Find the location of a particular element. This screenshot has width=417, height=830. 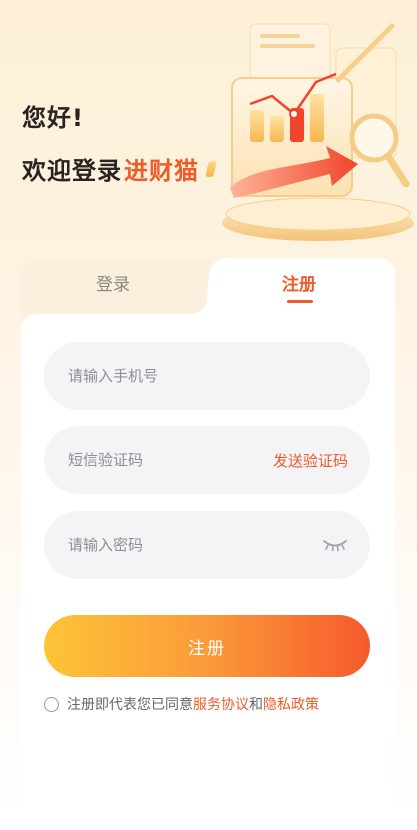

finance-chart-illustration is located at coordinates (318, 132).